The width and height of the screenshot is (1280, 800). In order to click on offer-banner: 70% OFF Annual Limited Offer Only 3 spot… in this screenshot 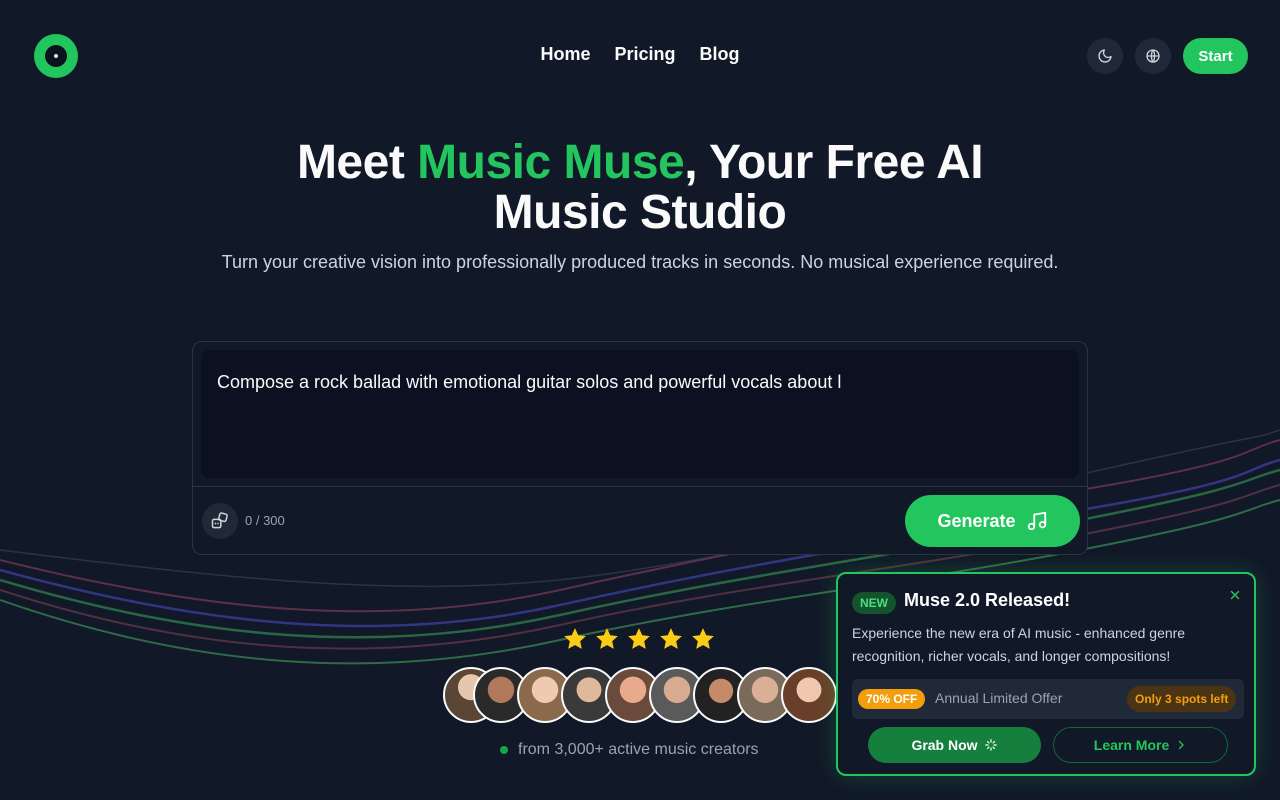, I will do `click(1048, 699)`.